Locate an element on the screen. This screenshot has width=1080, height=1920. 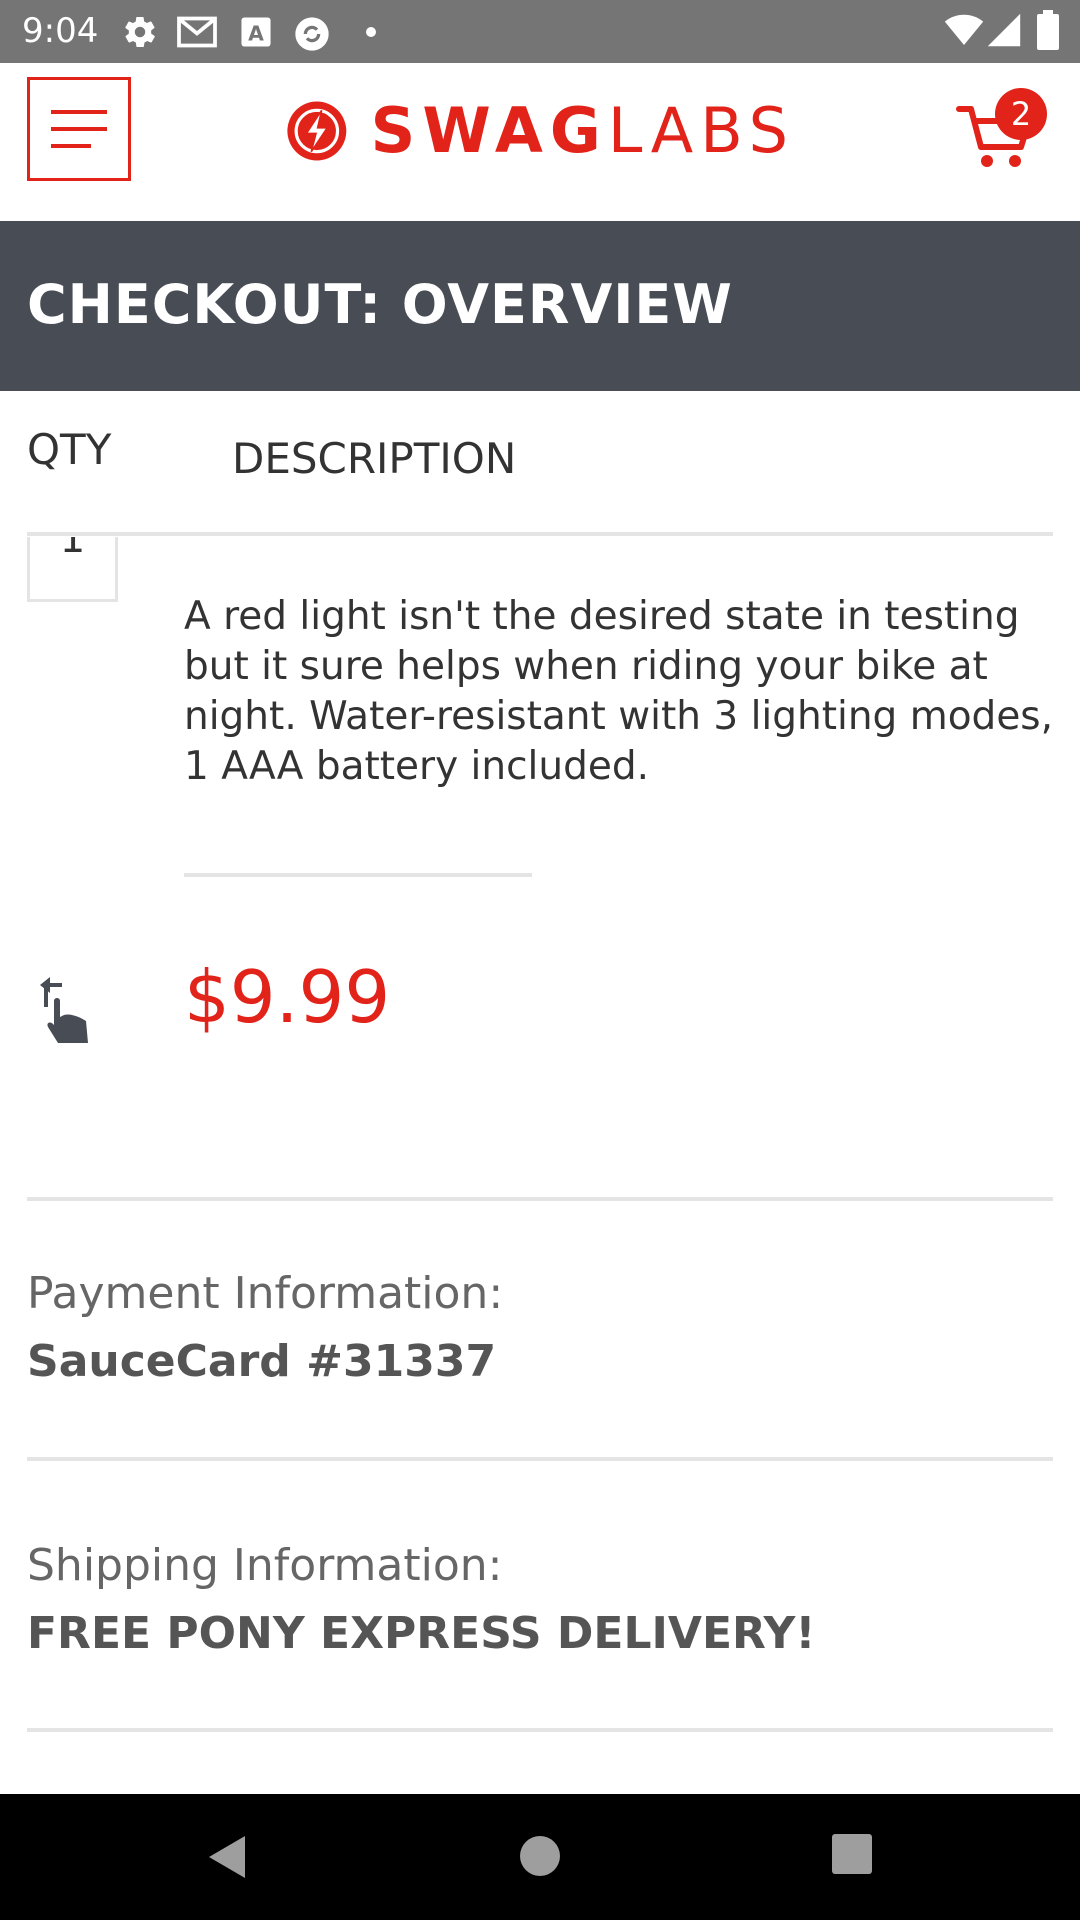
back-icon is located at coordinates (230, 1857).